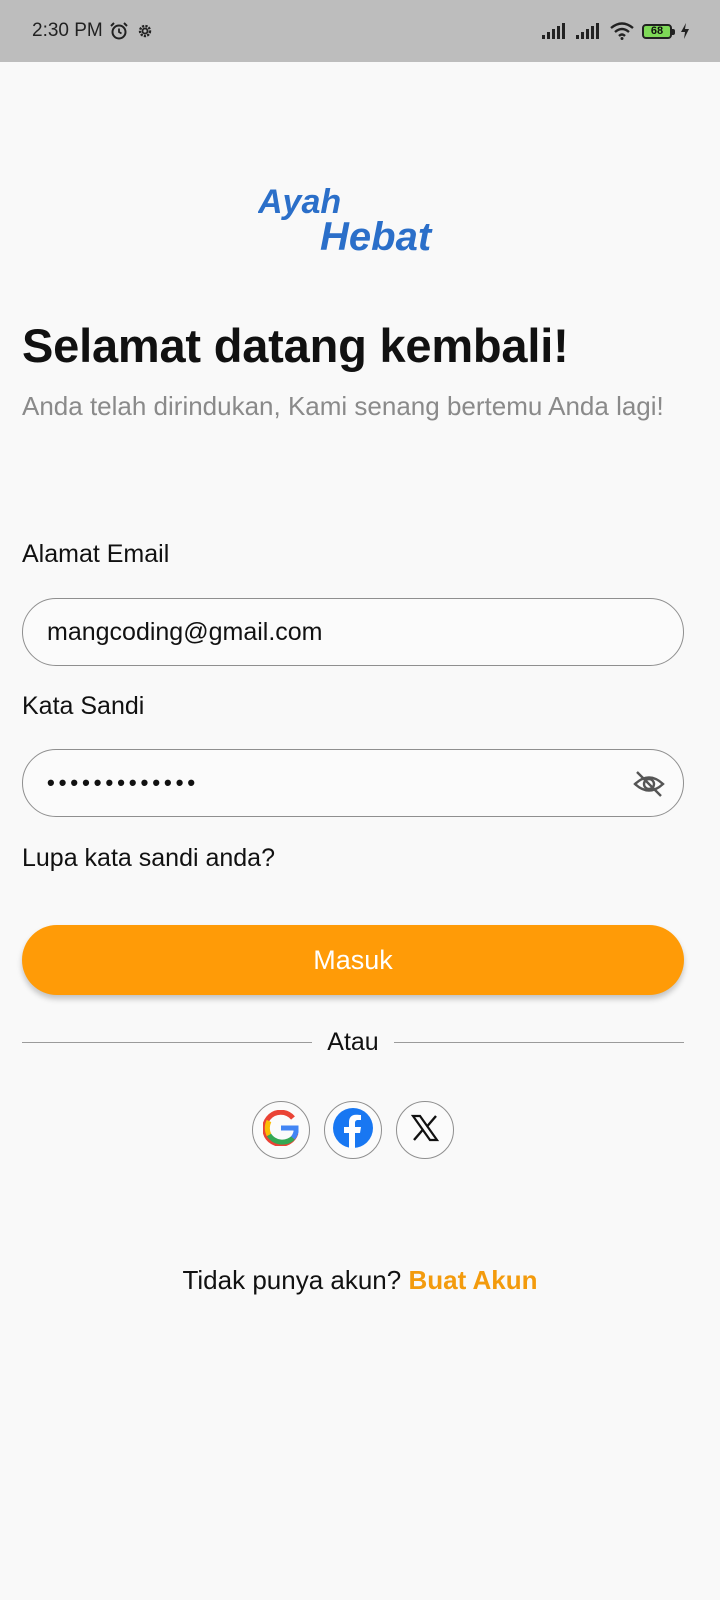 Image resolution: width=720 pixels, height=1600 pixels. Describe the element at coordinates (185, 631) in the screenshot. I see `email-value: mangcoding@gmail.com` at that location.